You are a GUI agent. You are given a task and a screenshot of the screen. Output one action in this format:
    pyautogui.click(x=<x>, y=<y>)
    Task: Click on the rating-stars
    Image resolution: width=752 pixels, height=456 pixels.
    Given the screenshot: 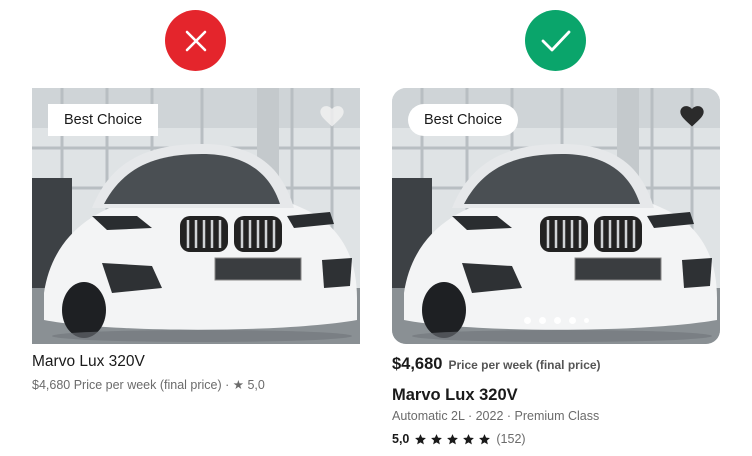 What is the action you would take?
    pyautogui.click(x=452, y=439)
    